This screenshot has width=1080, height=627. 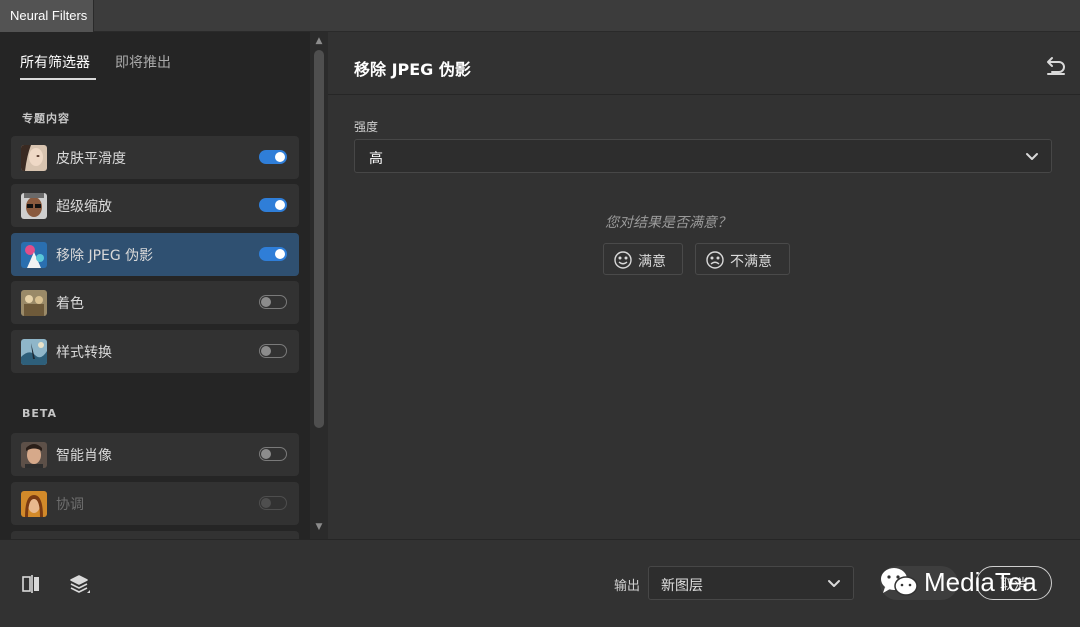 I want to click on artwork-thumbnail-icon, so click(x=34, y=255).